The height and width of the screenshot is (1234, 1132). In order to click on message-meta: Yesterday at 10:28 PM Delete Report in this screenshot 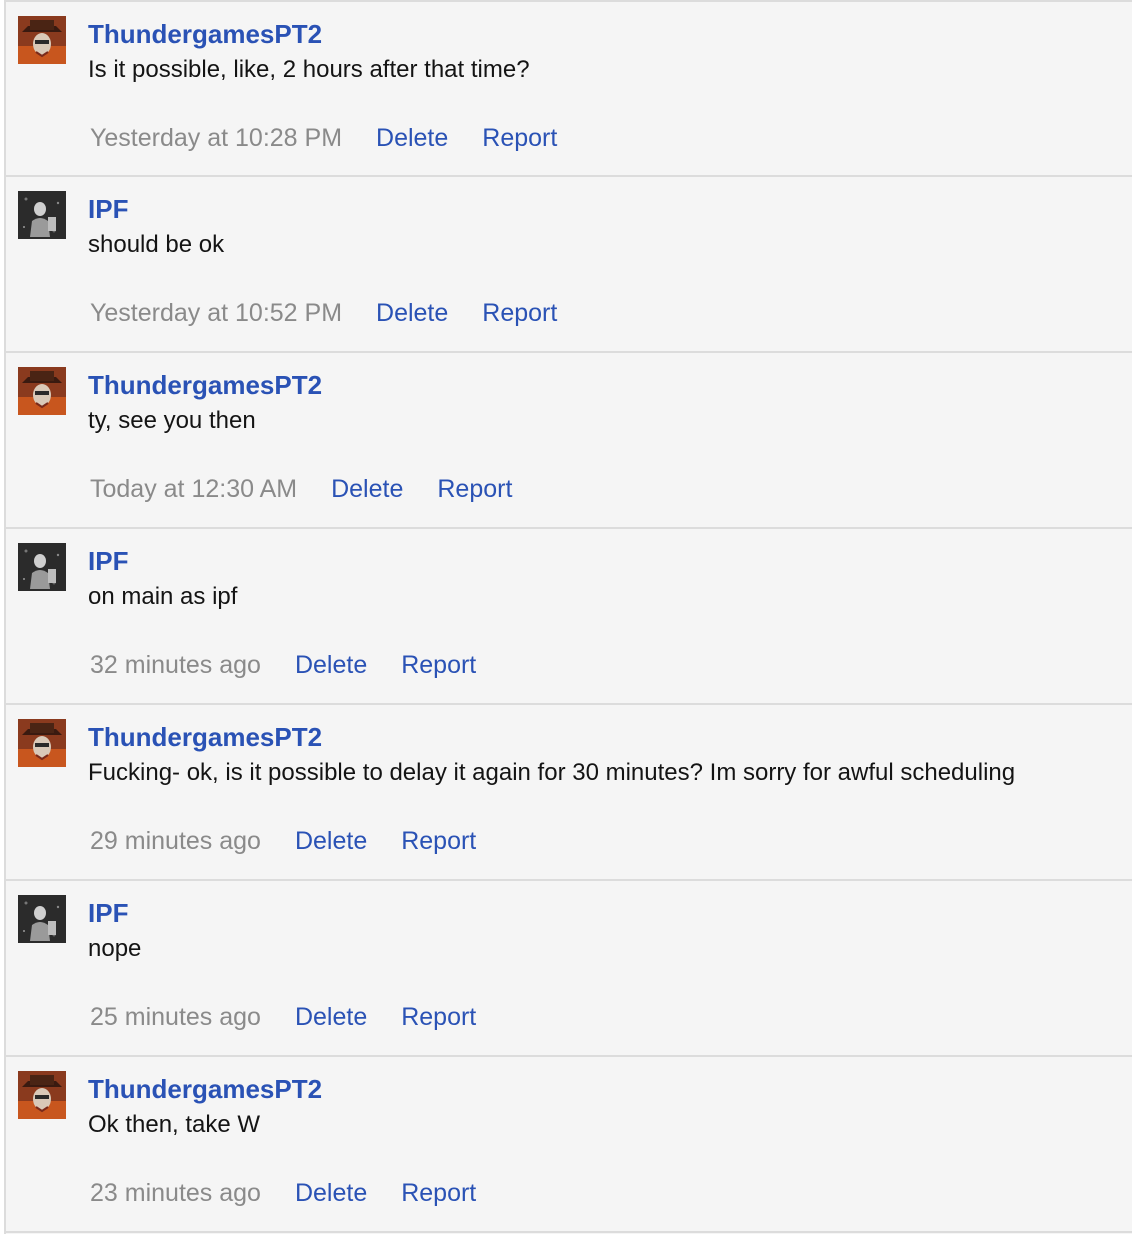, I will do `click(340, 138)`.